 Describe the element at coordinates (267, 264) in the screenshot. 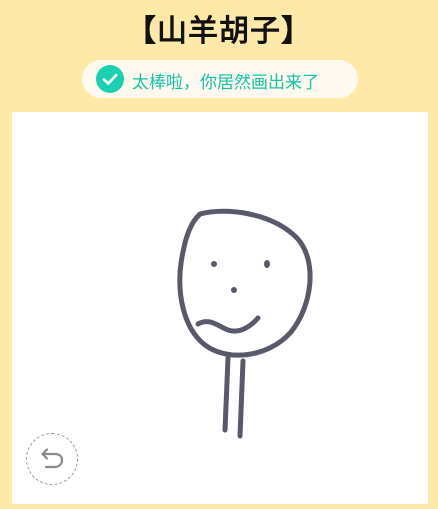

I see `right-eye-dot` at that location.